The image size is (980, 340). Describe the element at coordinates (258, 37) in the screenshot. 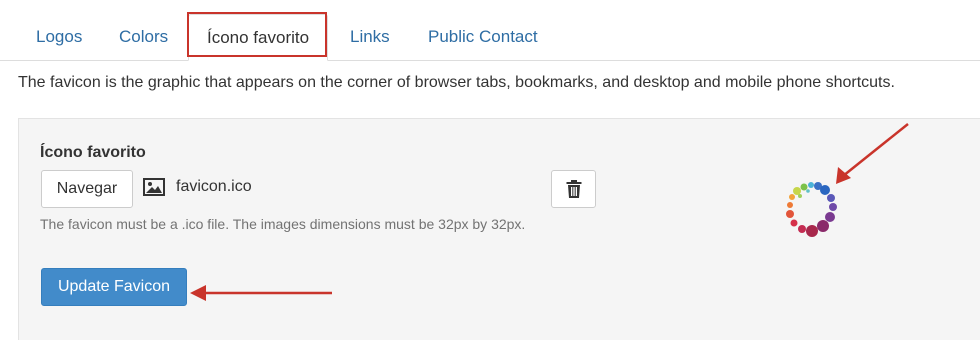

I see `tab-icono-favorito: Ícono favorito` at that location.